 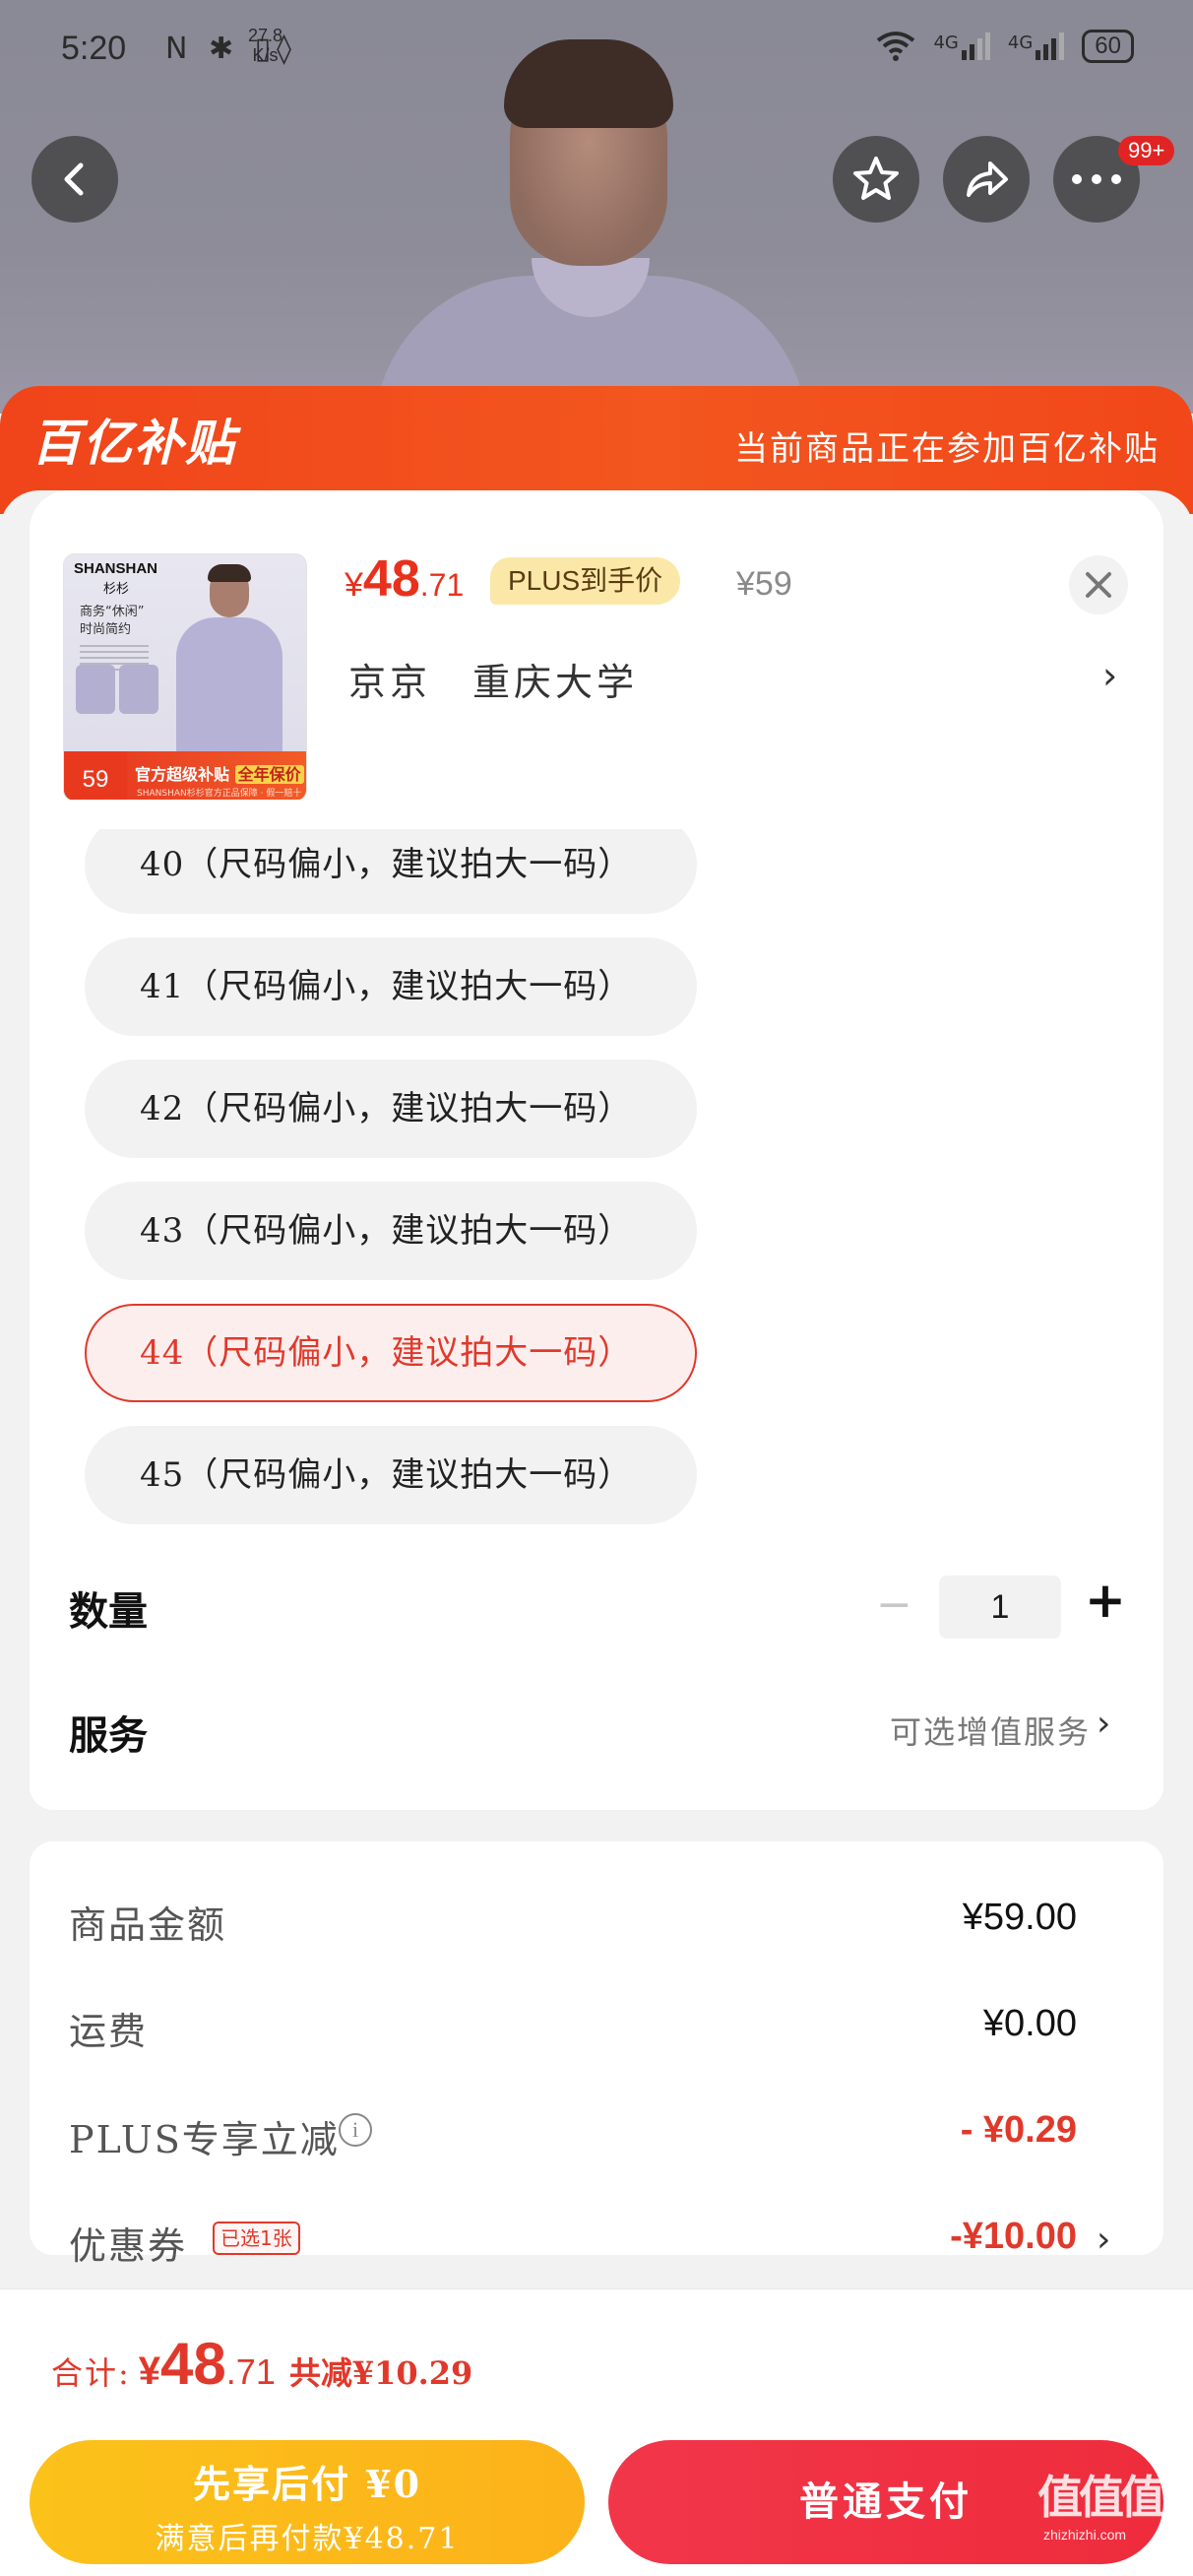 I want to click on share-button, so click(x=986, y=179).